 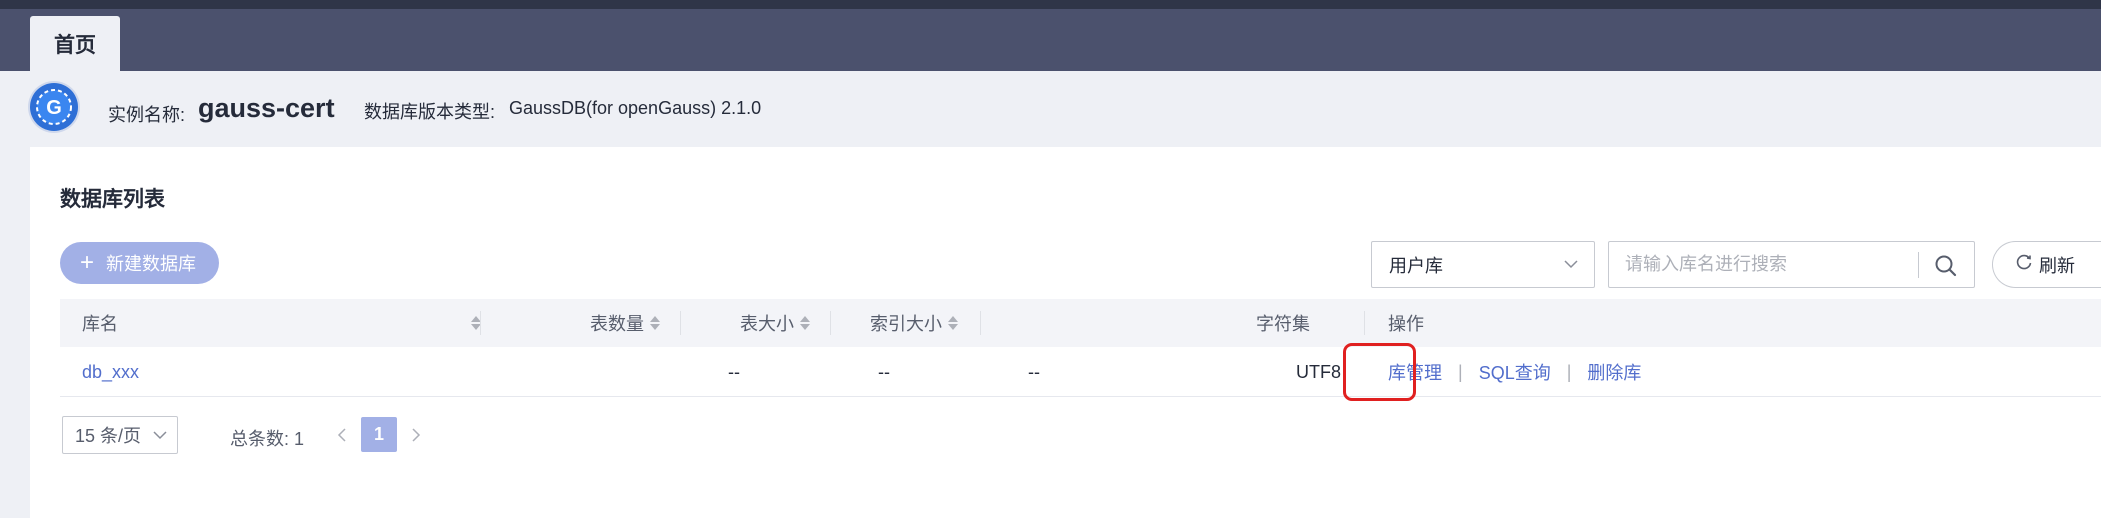 I want to click on page-size-value: 15 条/页, so click(x=108, y=436).